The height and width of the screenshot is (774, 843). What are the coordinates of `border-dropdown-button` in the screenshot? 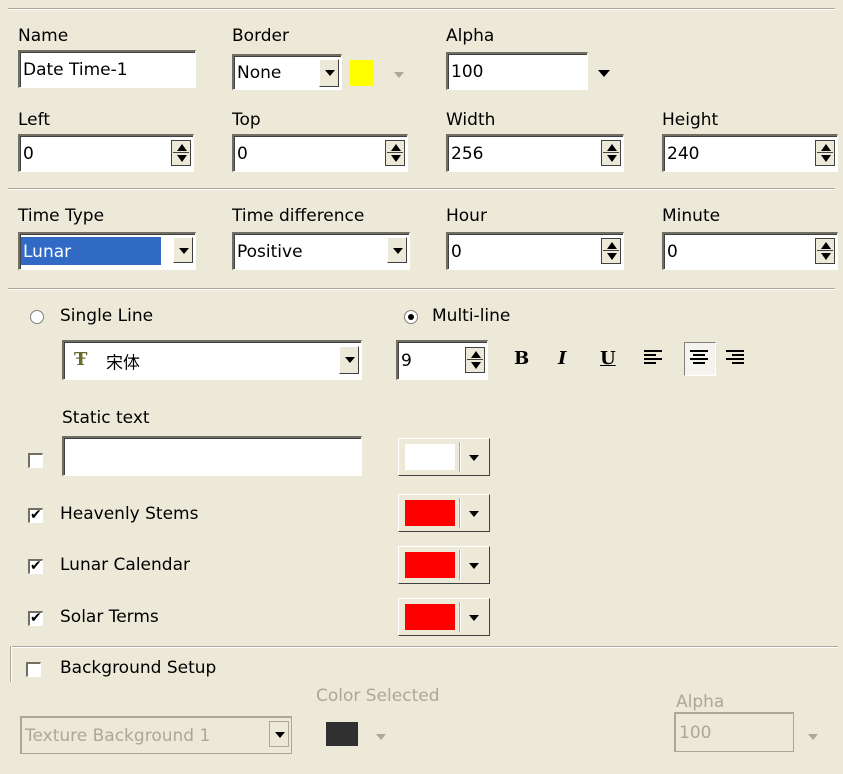 It's located at (329, 73).